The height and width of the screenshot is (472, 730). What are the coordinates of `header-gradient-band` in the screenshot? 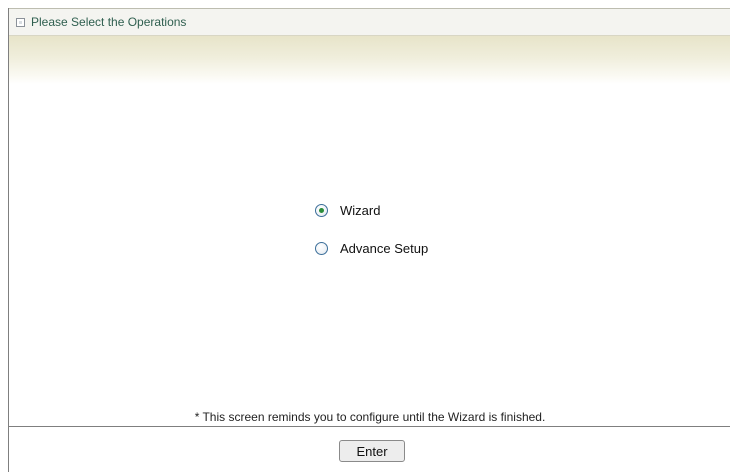 It's located at (369, 60).